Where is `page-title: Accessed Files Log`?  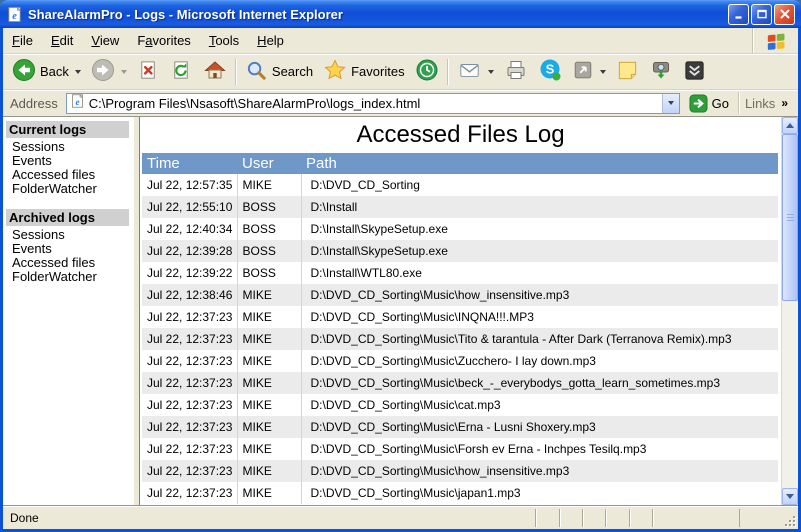 page-title: Accessed Files Log is located at coordinates (460, 134).